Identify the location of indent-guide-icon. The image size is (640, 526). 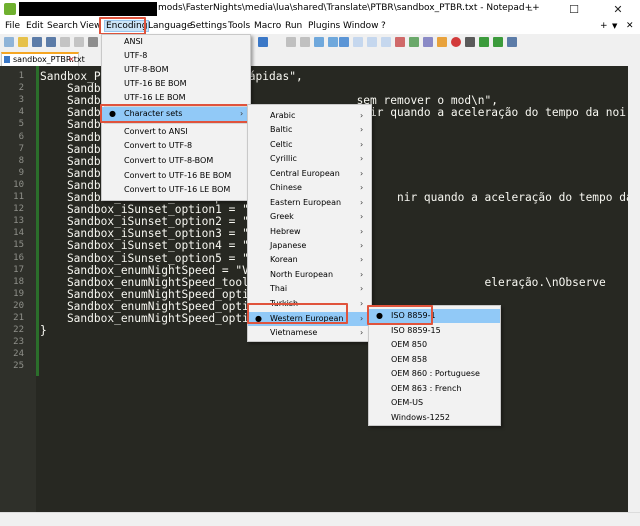
(386, 42).